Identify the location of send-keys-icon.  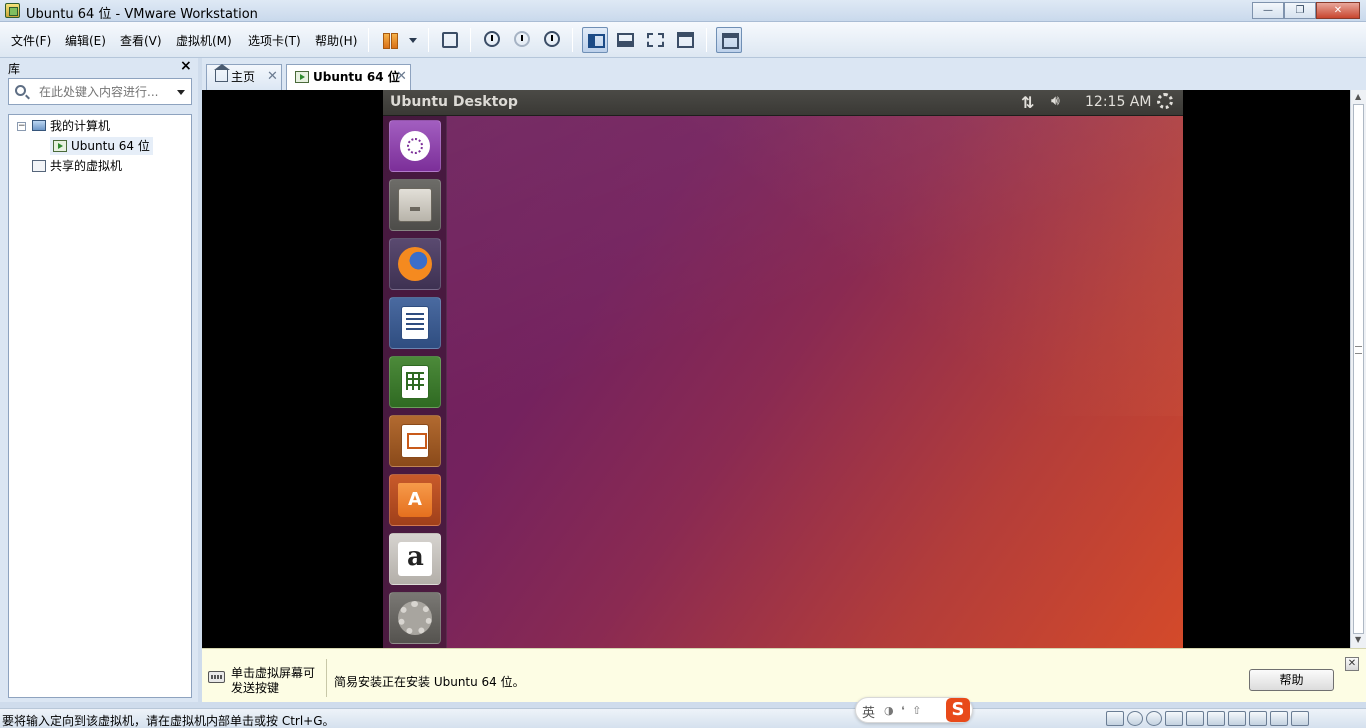
(450, 40).